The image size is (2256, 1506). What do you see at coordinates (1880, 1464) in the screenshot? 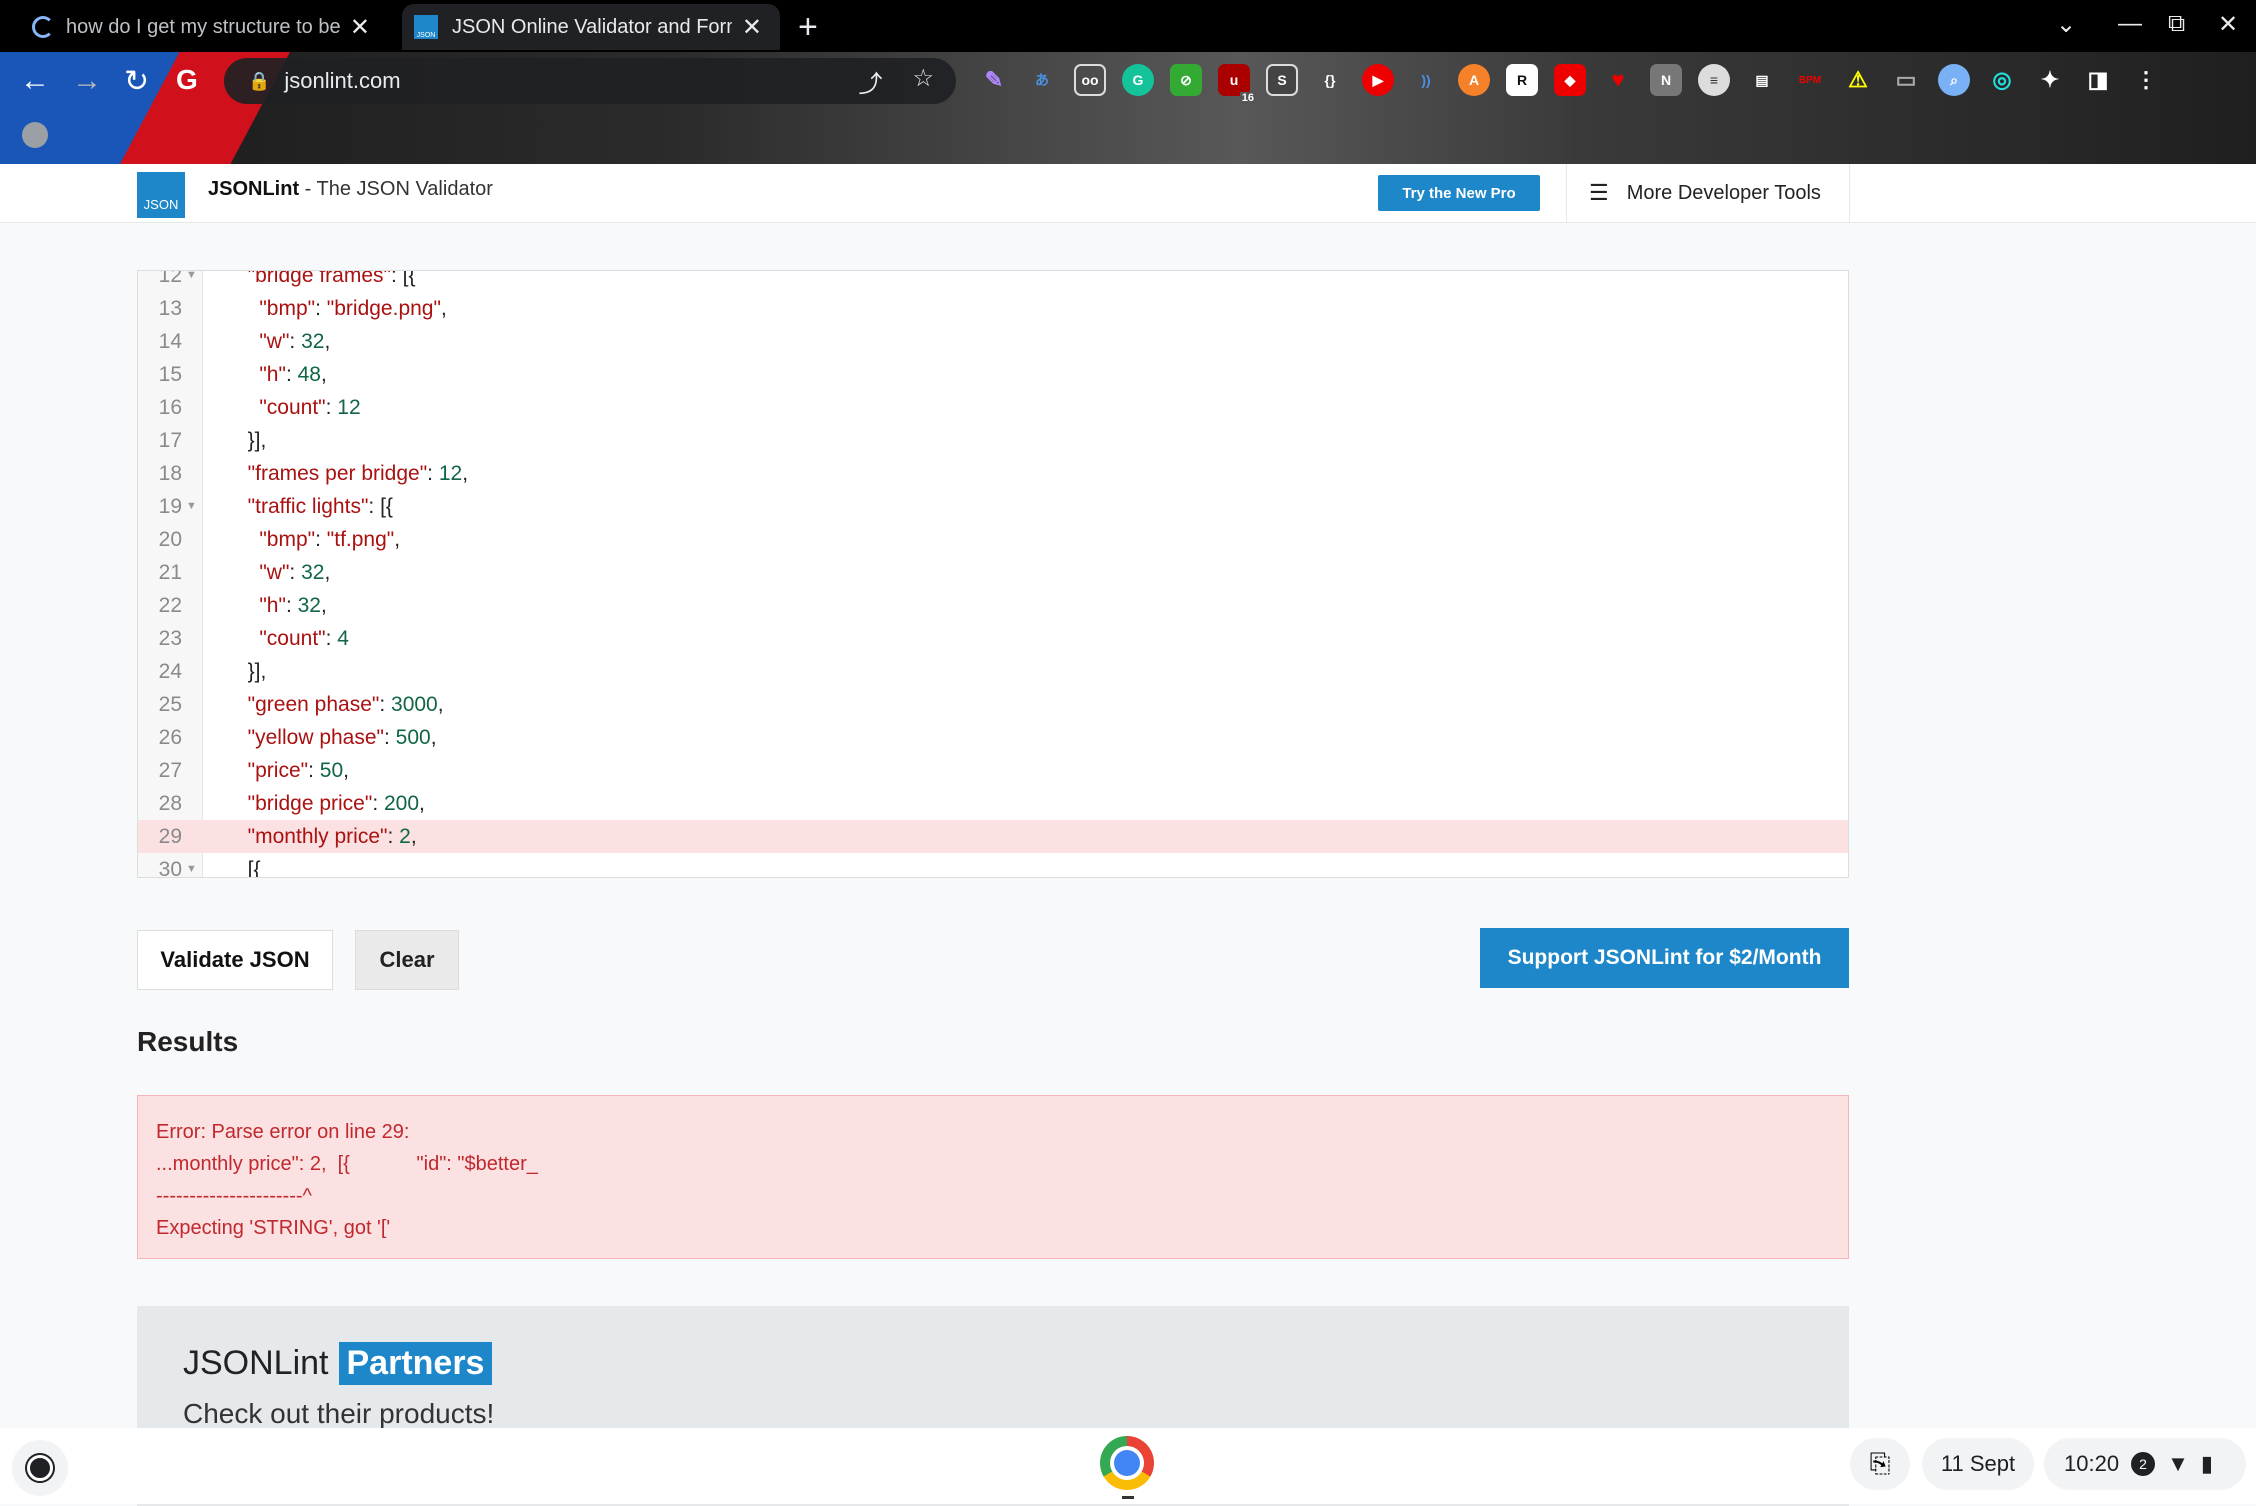
I see `tote-icon: ⎘` at bounding box center [1880, 1464].